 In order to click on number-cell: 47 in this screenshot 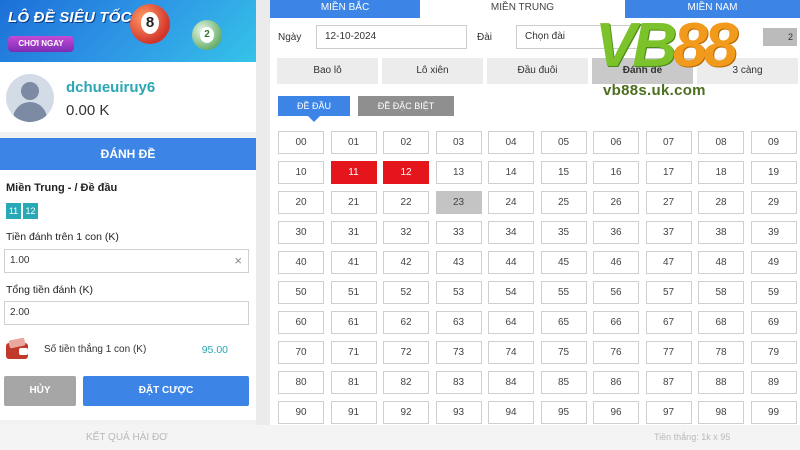, I will do `click(668, 262)`.